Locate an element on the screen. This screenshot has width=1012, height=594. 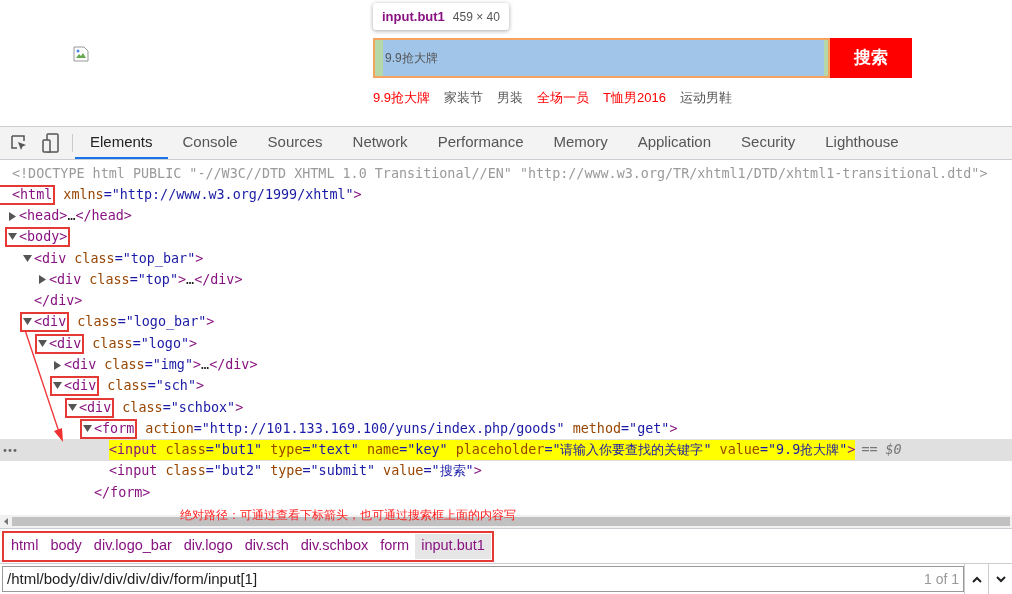
tag-name: <!DOCTYPE html PUBLIC "-//W3C//DTD XHTML 1.0 Transitional//EN" "http://www.w3.org/TR/xhtml1/DTD/xhtml1-transitional.dtd"> is located at coordinates (500, 173).